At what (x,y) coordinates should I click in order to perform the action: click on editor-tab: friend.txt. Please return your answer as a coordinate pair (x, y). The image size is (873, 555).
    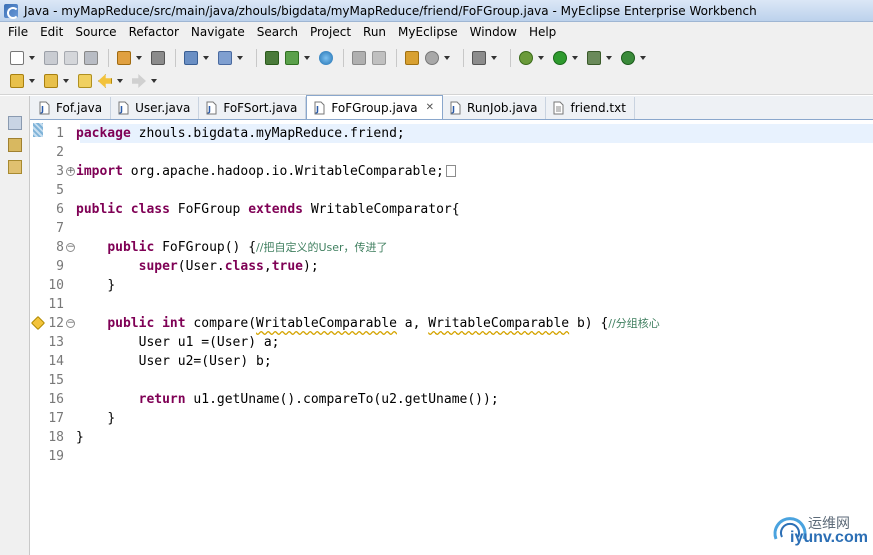
    Looking at the image, I should click on (590, 108).